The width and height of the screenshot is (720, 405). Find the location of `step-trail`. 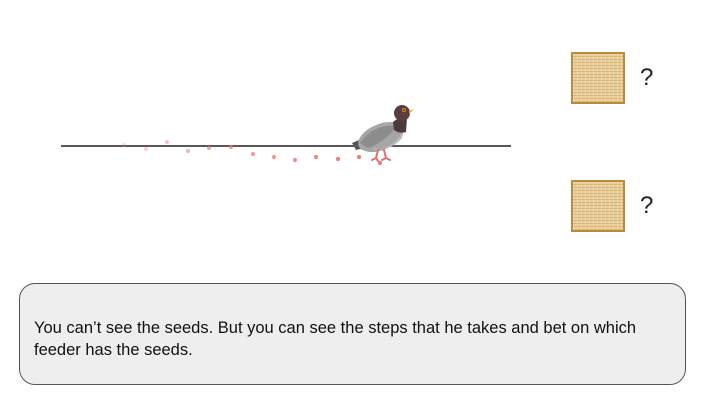

step-trail is located at coordinates (252, 152).